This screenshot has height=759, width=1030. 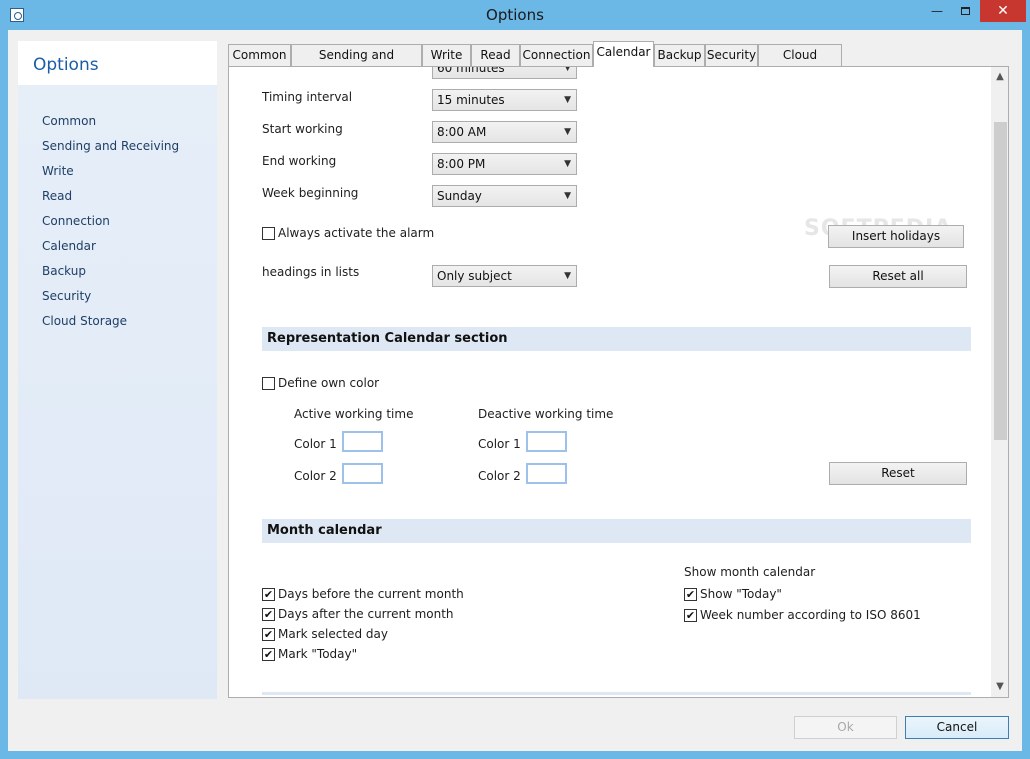 What do you see at coordinates (474, 276) in the screenshot?
I see `headings-value: Only subject` at bounding box center [474, 276].